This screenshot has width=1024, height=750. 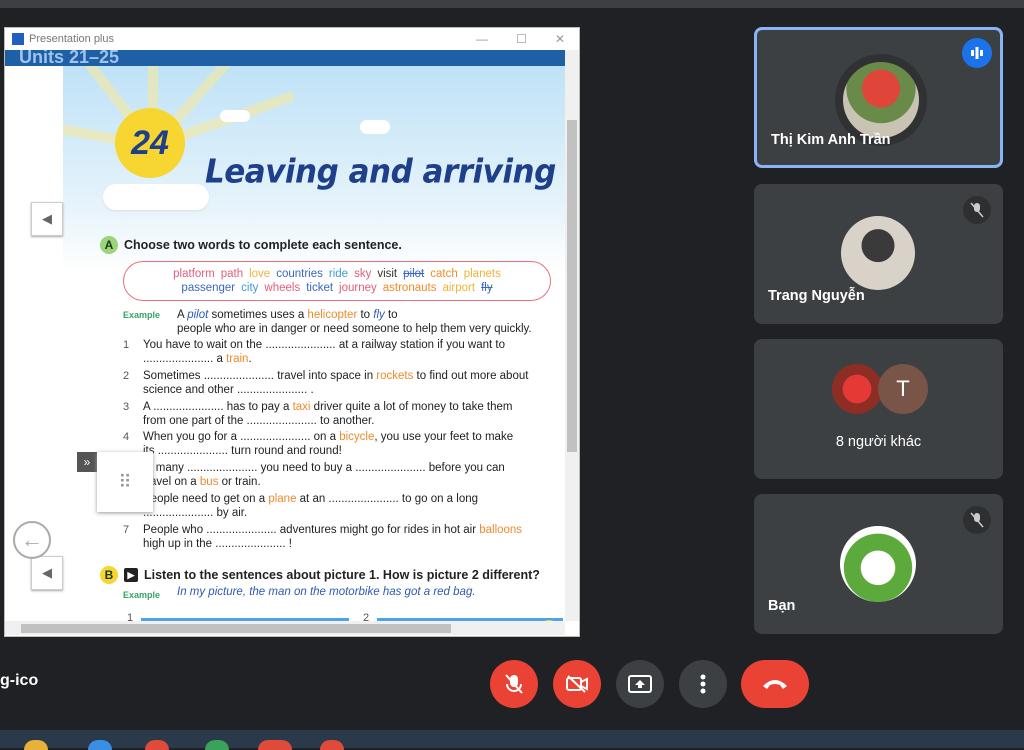 I want to click on present-screen-icon, so click(x=640, y=684).